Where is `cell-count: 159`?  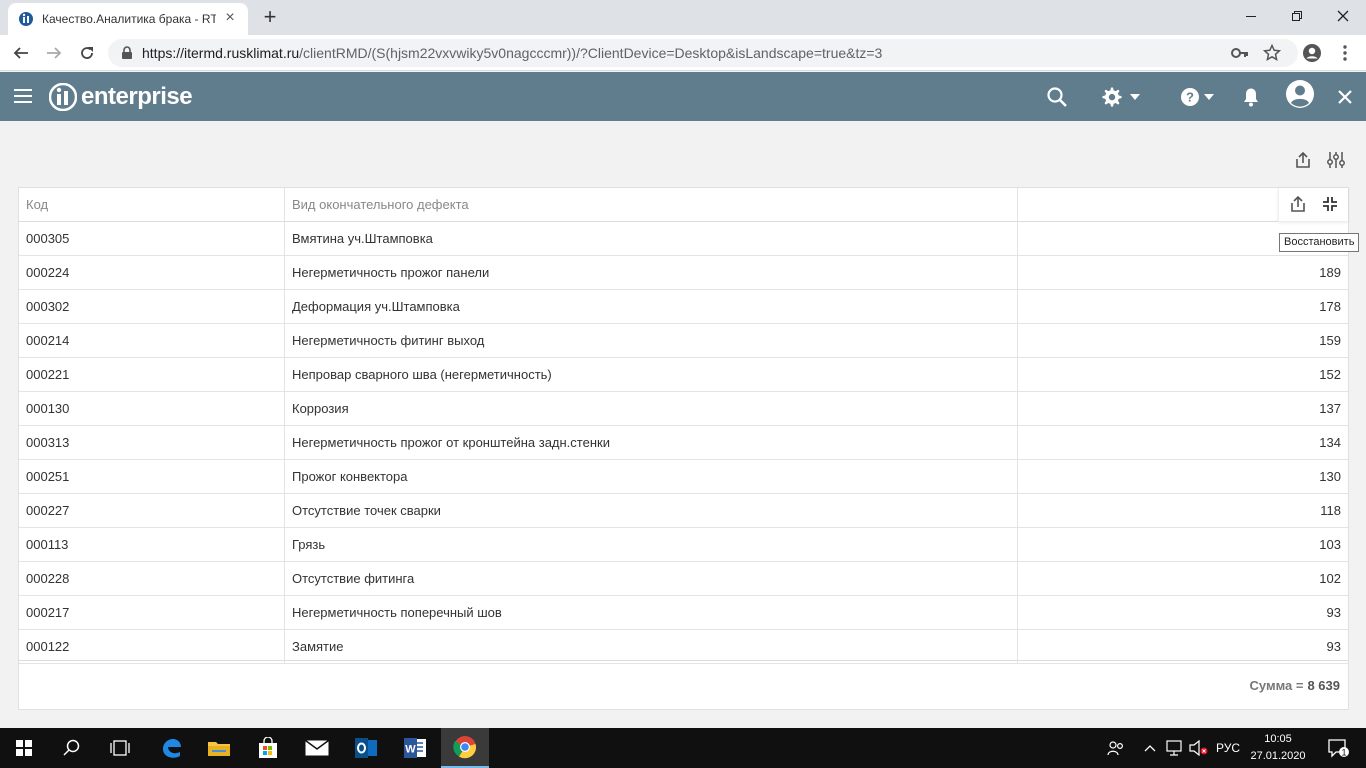
cell-count: 159 is located at coordinates (1330, 340).